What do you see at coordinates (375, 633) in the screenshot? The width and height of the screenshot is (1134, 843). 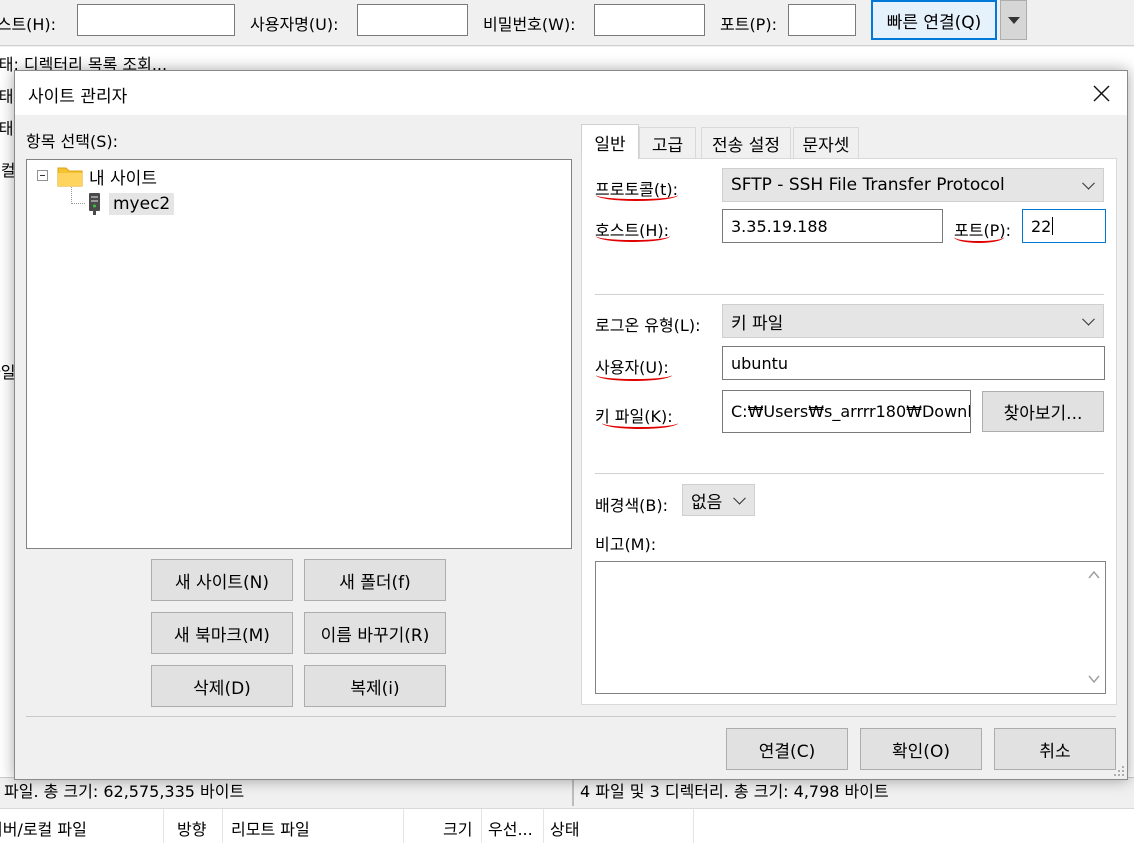 I see `rename-button: 이름 바꾸기(R)` at bounding box center [375, 633].